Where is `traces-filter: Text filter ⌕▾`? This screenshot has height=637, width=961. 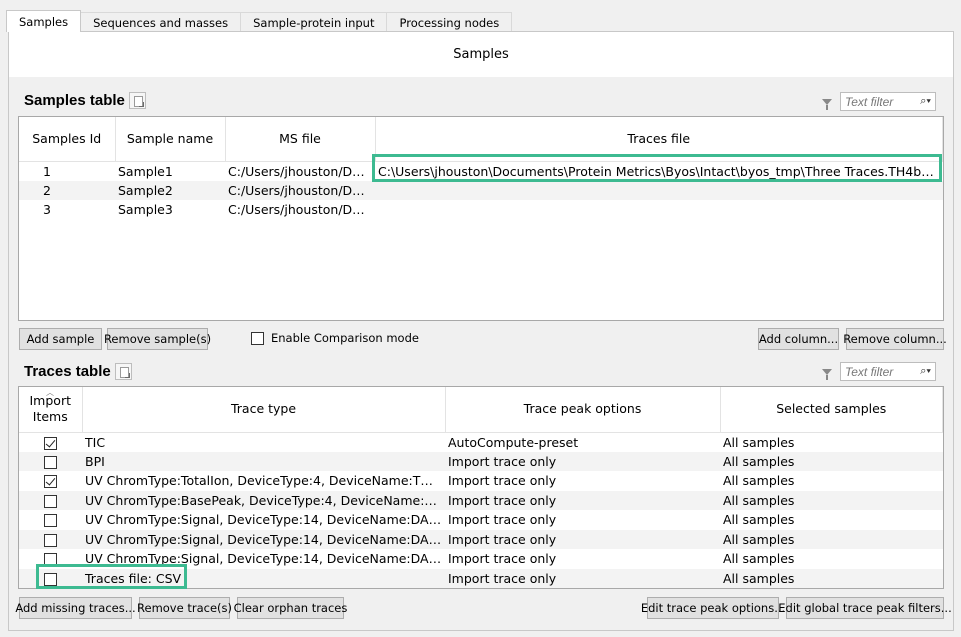 traces-filter: Text filter ⌕▾ is located at coordinates (879, 371).